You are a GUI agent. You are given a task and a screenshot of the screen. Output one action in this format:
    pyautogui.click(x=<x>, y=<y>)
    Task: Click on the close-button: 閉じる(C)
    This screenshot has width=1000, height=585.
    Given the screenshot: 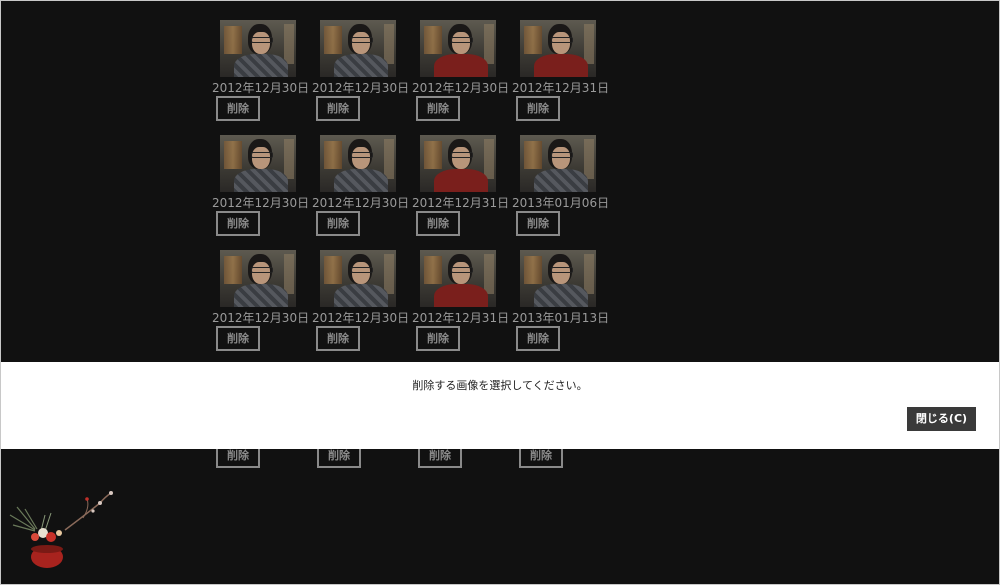 What is the action you would take?
    pyautogui.click(x=941, y=419)
    